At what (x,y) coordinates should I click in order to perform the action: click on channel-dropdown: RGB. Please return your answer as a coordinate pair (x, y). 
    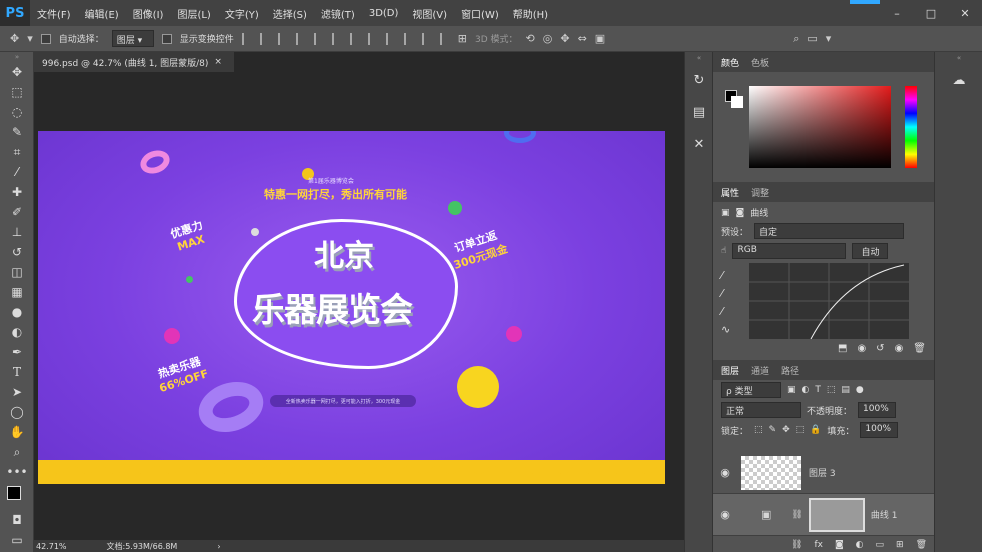
    Looking at the image, I should click on (789, 251).